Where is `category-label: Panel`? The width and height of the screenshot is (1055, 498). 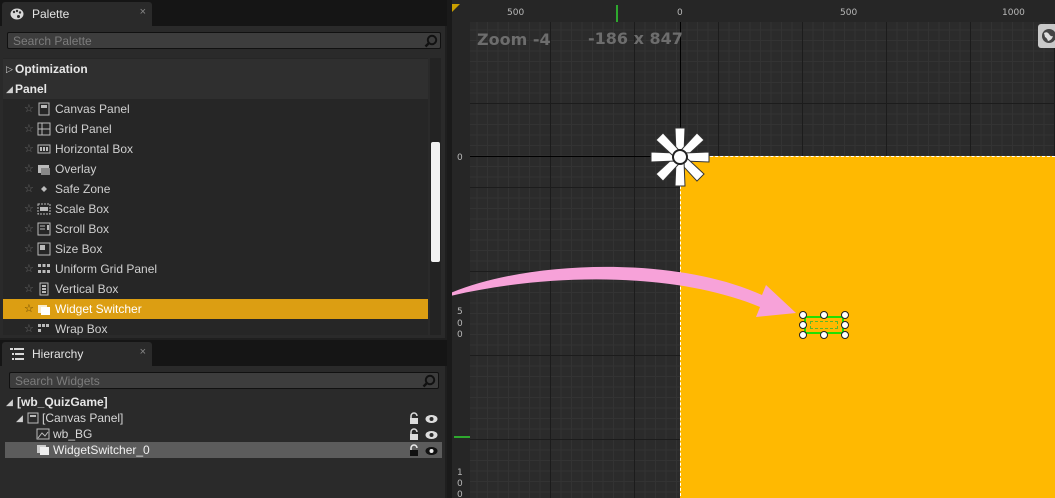 category-label: Panel is located at coordinates (31, 89).